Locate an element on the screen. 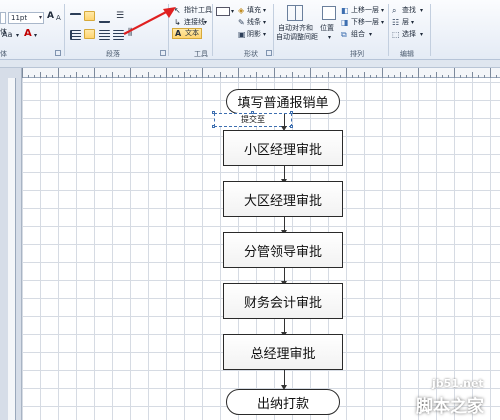  send-backward-icon: ◨ is located at coordinates (345, 22).